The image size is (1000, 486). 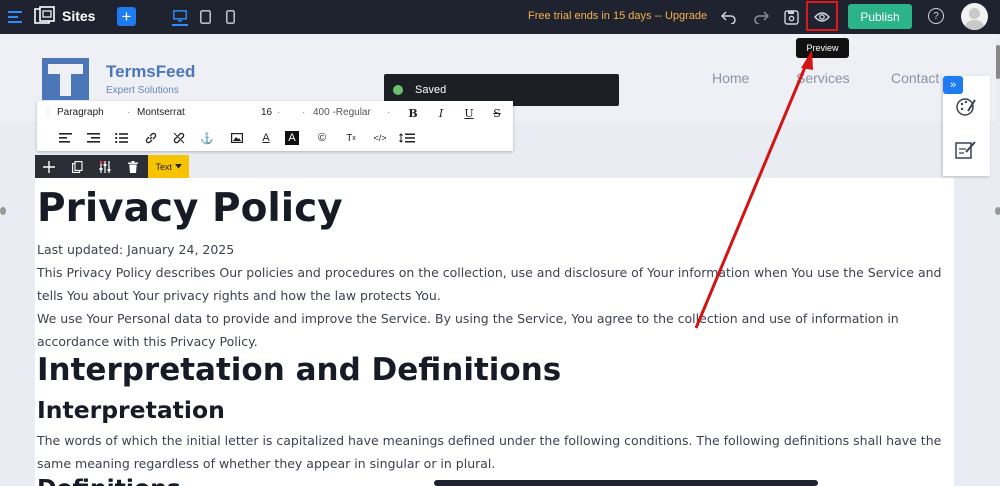 I want to click on undo-icon, so click(x=729, y=17).